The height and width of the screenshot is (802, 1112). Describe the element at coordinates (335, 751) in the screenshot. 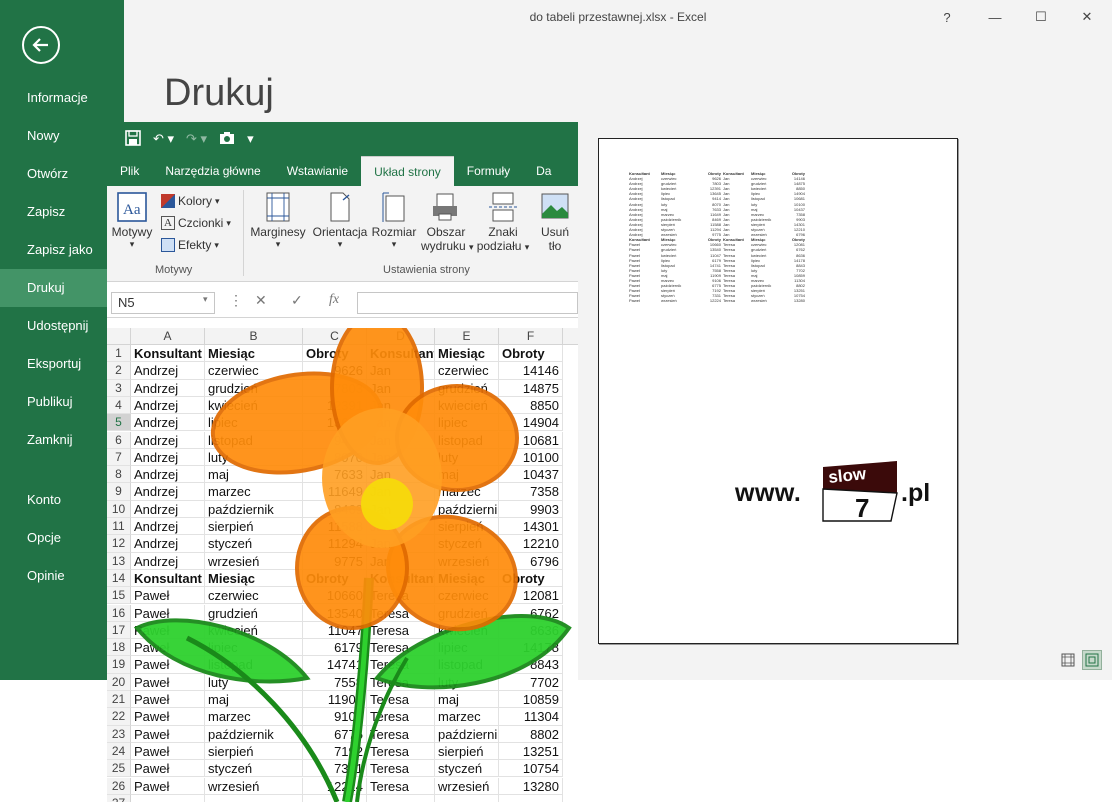

I see `cell: 7192` at that location.